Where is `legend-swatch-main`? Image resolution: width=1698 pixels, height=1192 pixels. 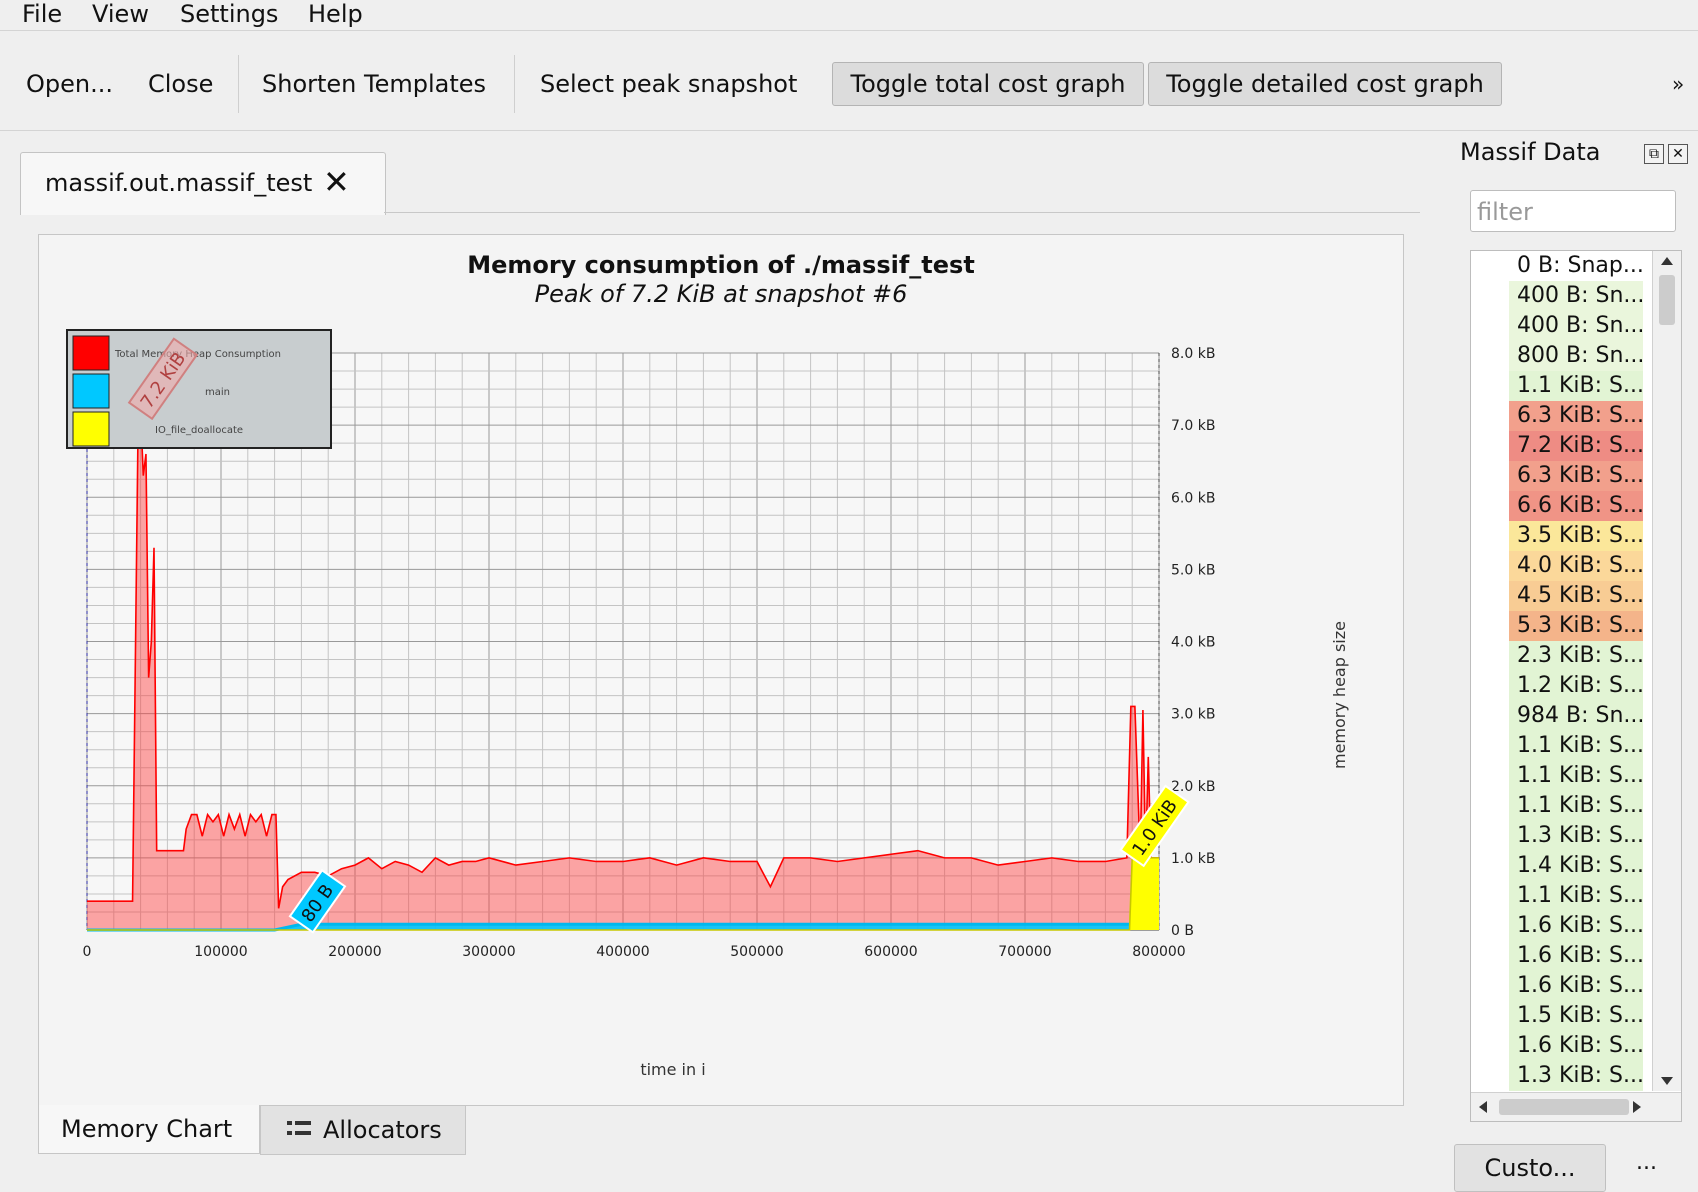 legend-swatch-main is located at coordinates (91, 391).